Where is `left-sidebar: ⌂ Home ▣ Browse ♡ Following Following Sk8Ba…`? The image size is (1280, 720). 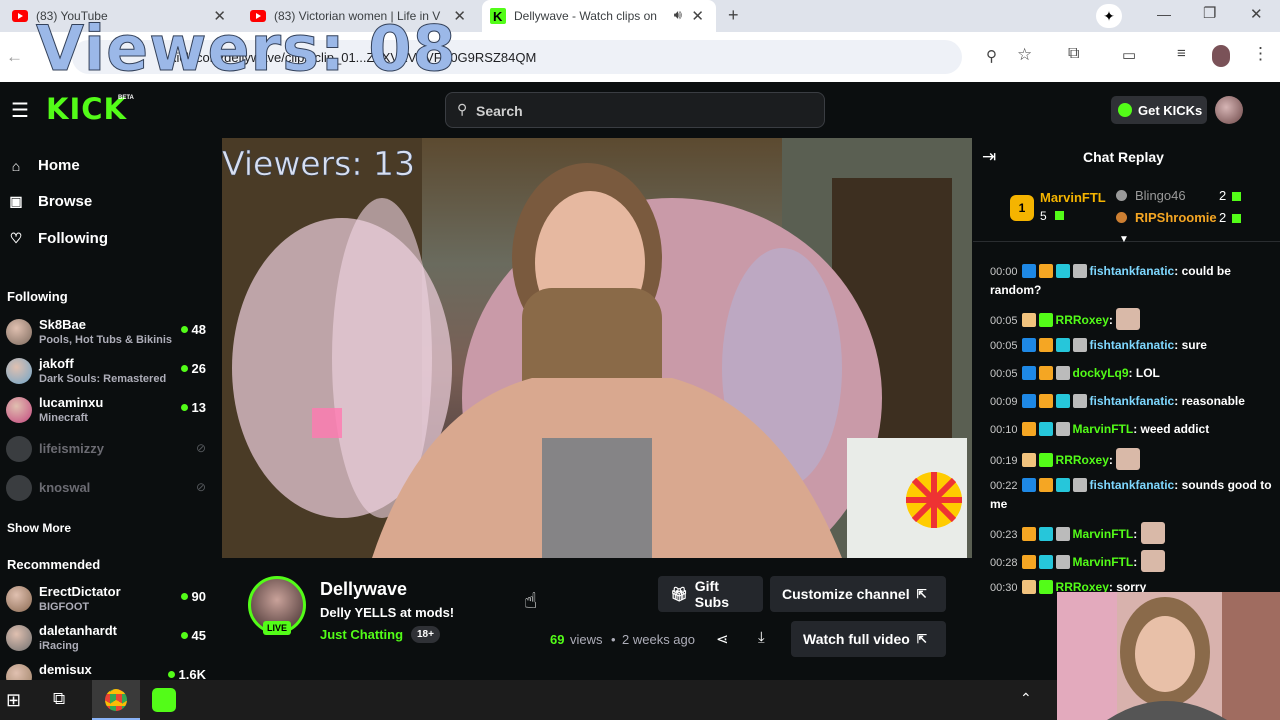
left-sidebar: ⌂ Home ▣ Browse ♡ Following Following Sk8Ba… is located at coordinates (110, 414).